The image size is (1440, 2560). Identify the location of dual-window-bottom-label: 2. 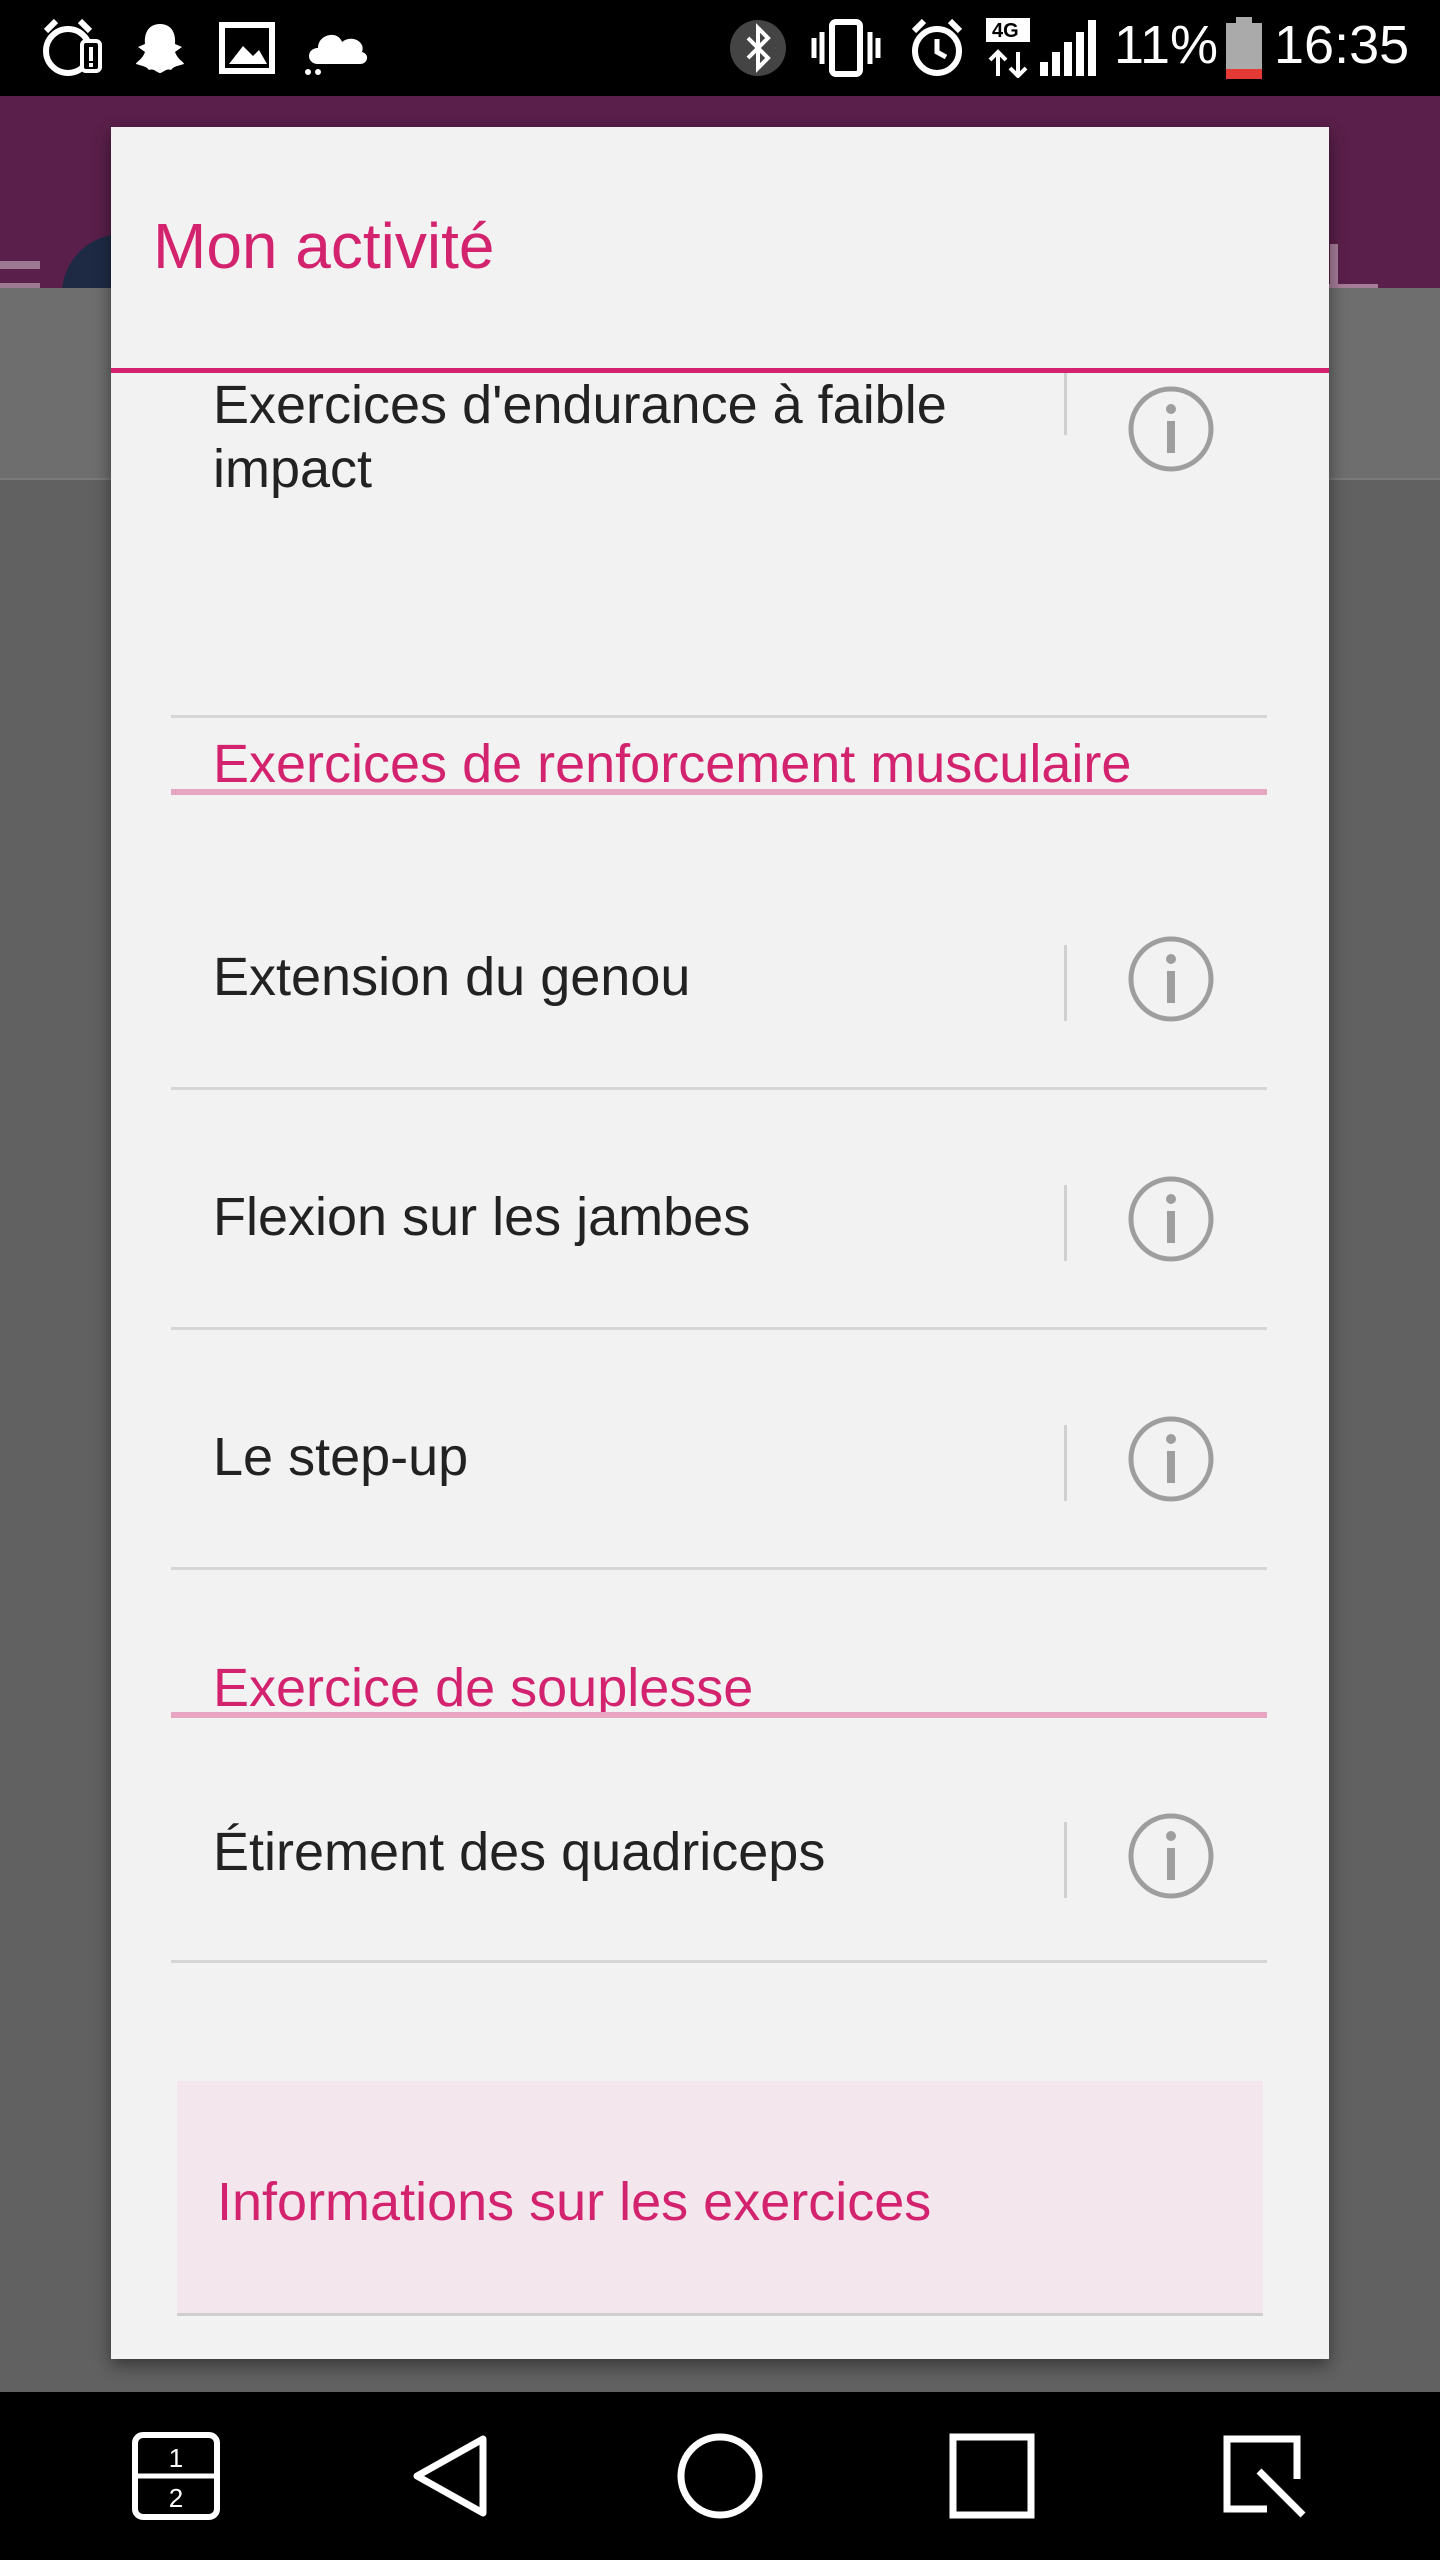
(176, 2498).